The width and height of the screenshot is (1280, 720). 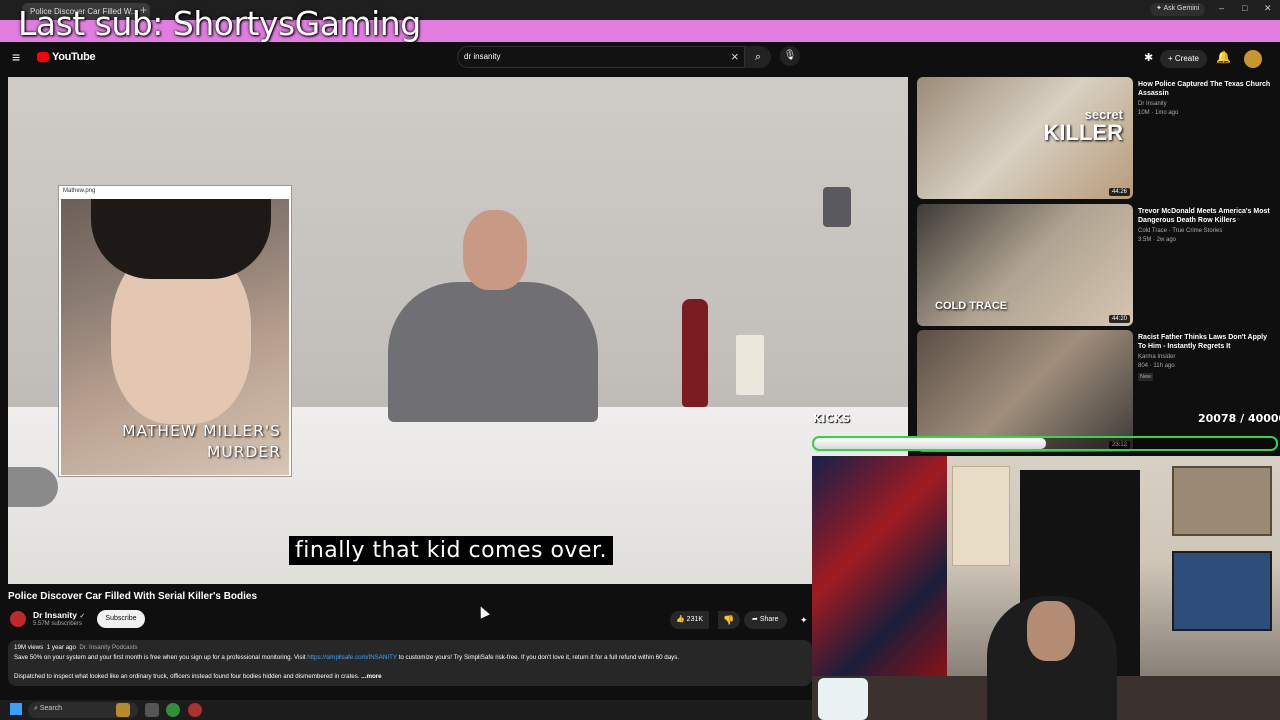 I want to click on search-input: dr insanity ×, so click(x=601, y=57).